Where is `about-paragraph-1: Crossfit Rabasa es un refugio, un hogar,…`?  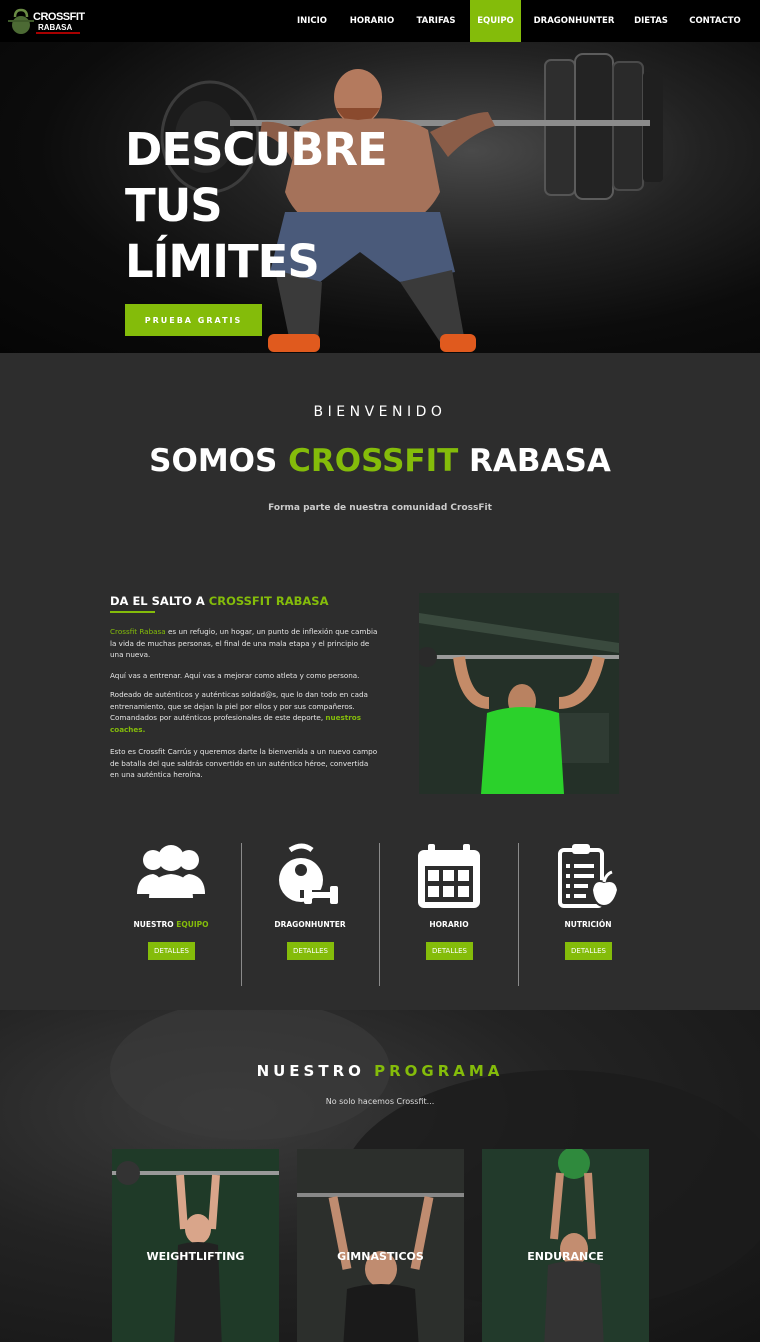 about-paragraph-1: Crossfit Rabasa es un refugio, un hogar,… is located at coordinates (244, 643).